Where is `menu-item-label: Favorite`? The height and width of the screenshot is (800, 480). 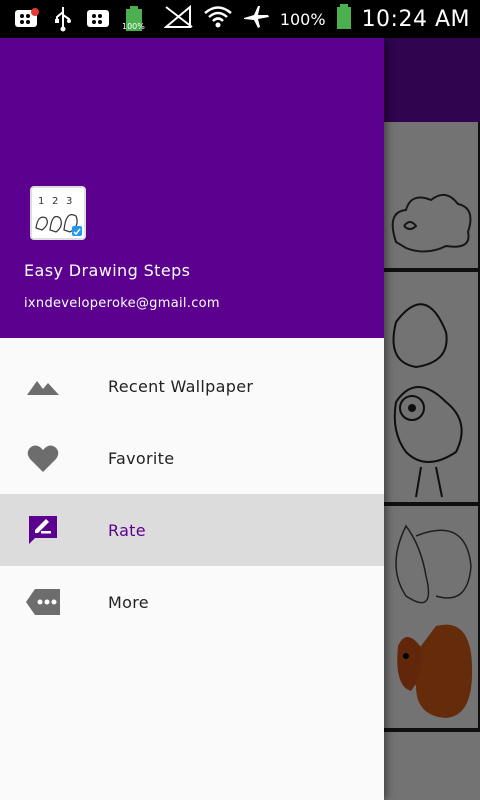
menu-item-label: Favorite is located at coordinates (141, 458).